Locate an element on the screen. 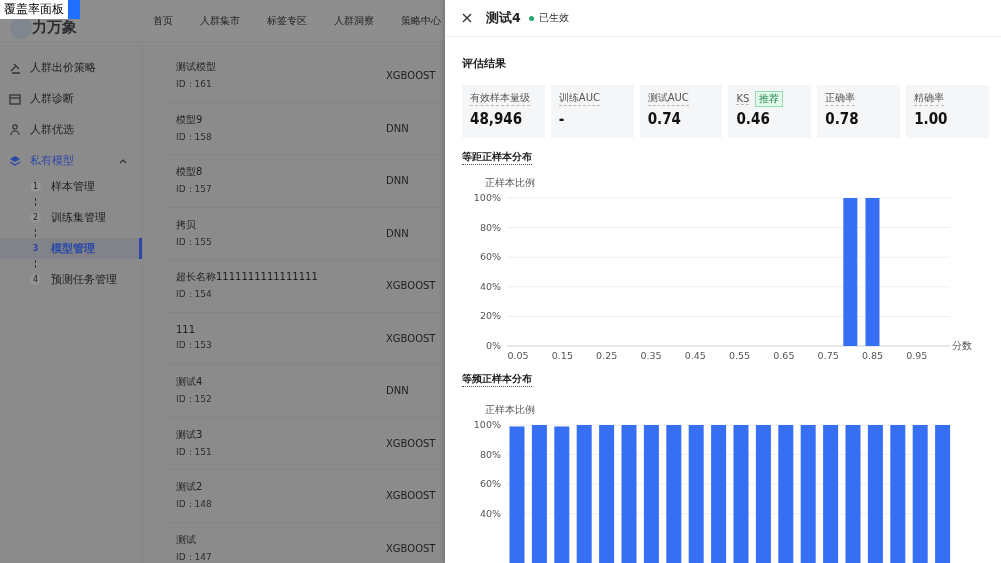 This screenshot has width=1001, height=563. step-number: 1 is located at coordinates (35, 186).